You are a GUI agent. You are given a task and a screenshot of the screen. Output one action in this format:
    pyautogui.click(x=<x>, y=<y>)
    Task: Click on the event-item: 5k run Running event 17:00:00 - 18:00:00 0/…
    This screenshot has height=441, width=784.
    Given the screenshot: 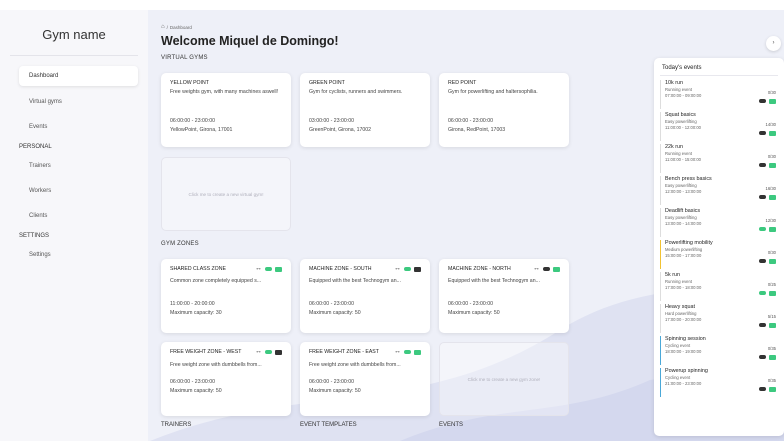 What is the action you would take?
    pyautogui.click(x=719, y=286)
    